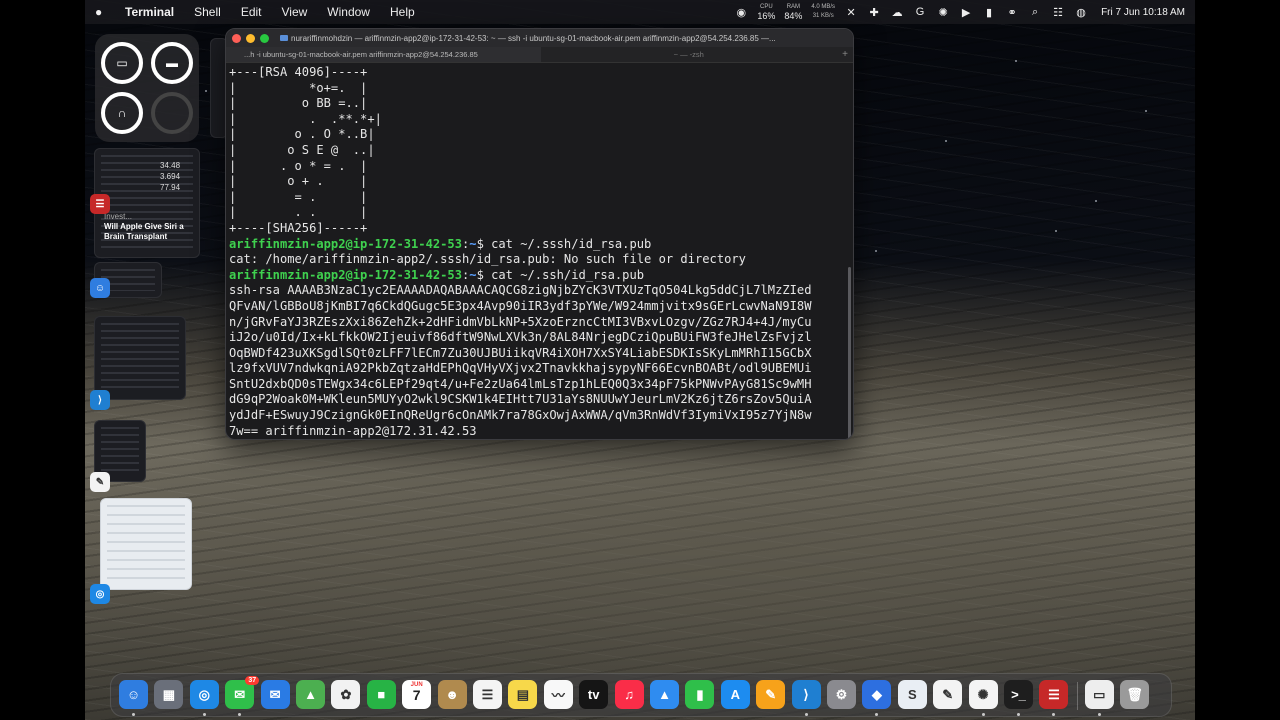 This screenshot has height=720, width=1280. I want to click on stage-thumbnail-vscode, so click(140, 358).